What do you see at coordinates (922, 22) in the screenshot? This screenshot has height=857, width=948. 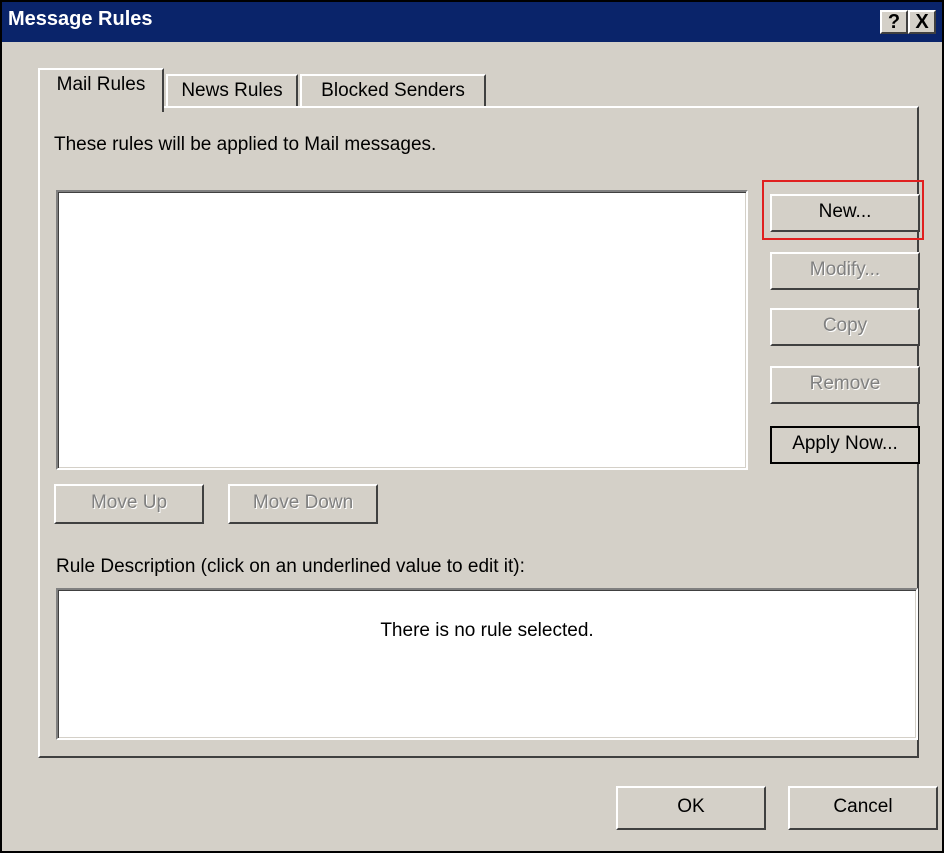 I see `close-icon: X` at bounding box center [922, 22].